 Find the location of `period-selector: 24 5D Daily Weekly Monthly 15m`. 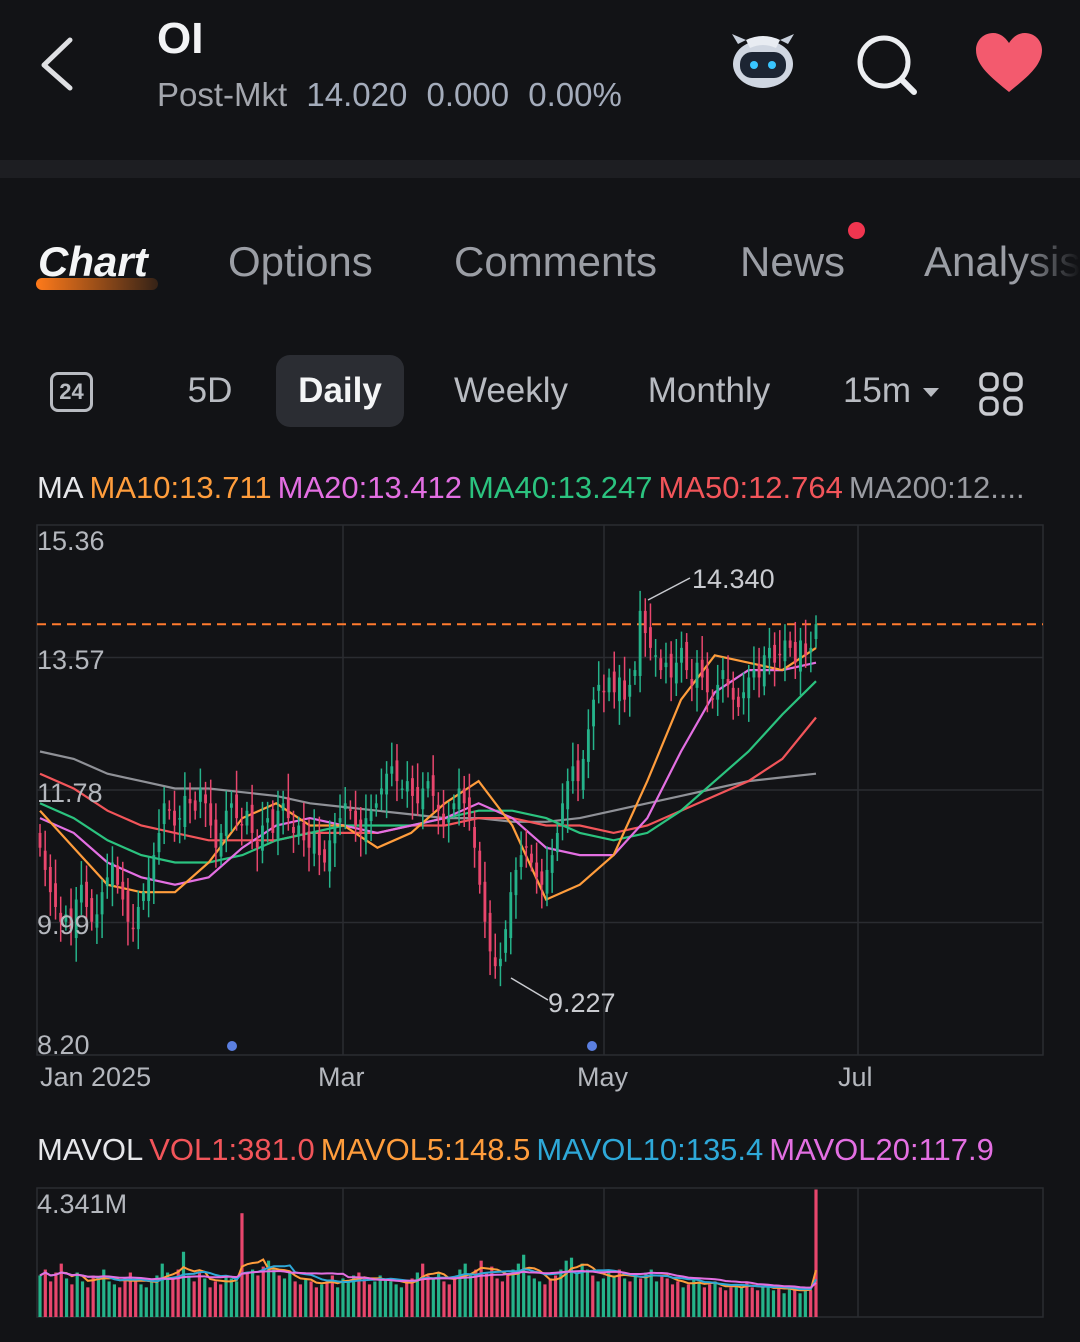

period-selector: 24 5D Daily Weekly Monthly 15m is located at coordinates (540, 392).